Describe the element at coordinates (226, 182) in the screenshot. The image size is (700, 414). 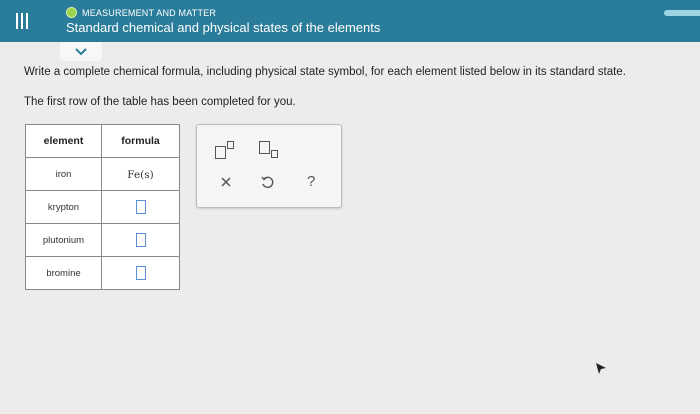
I see `clear-icon` at that location.